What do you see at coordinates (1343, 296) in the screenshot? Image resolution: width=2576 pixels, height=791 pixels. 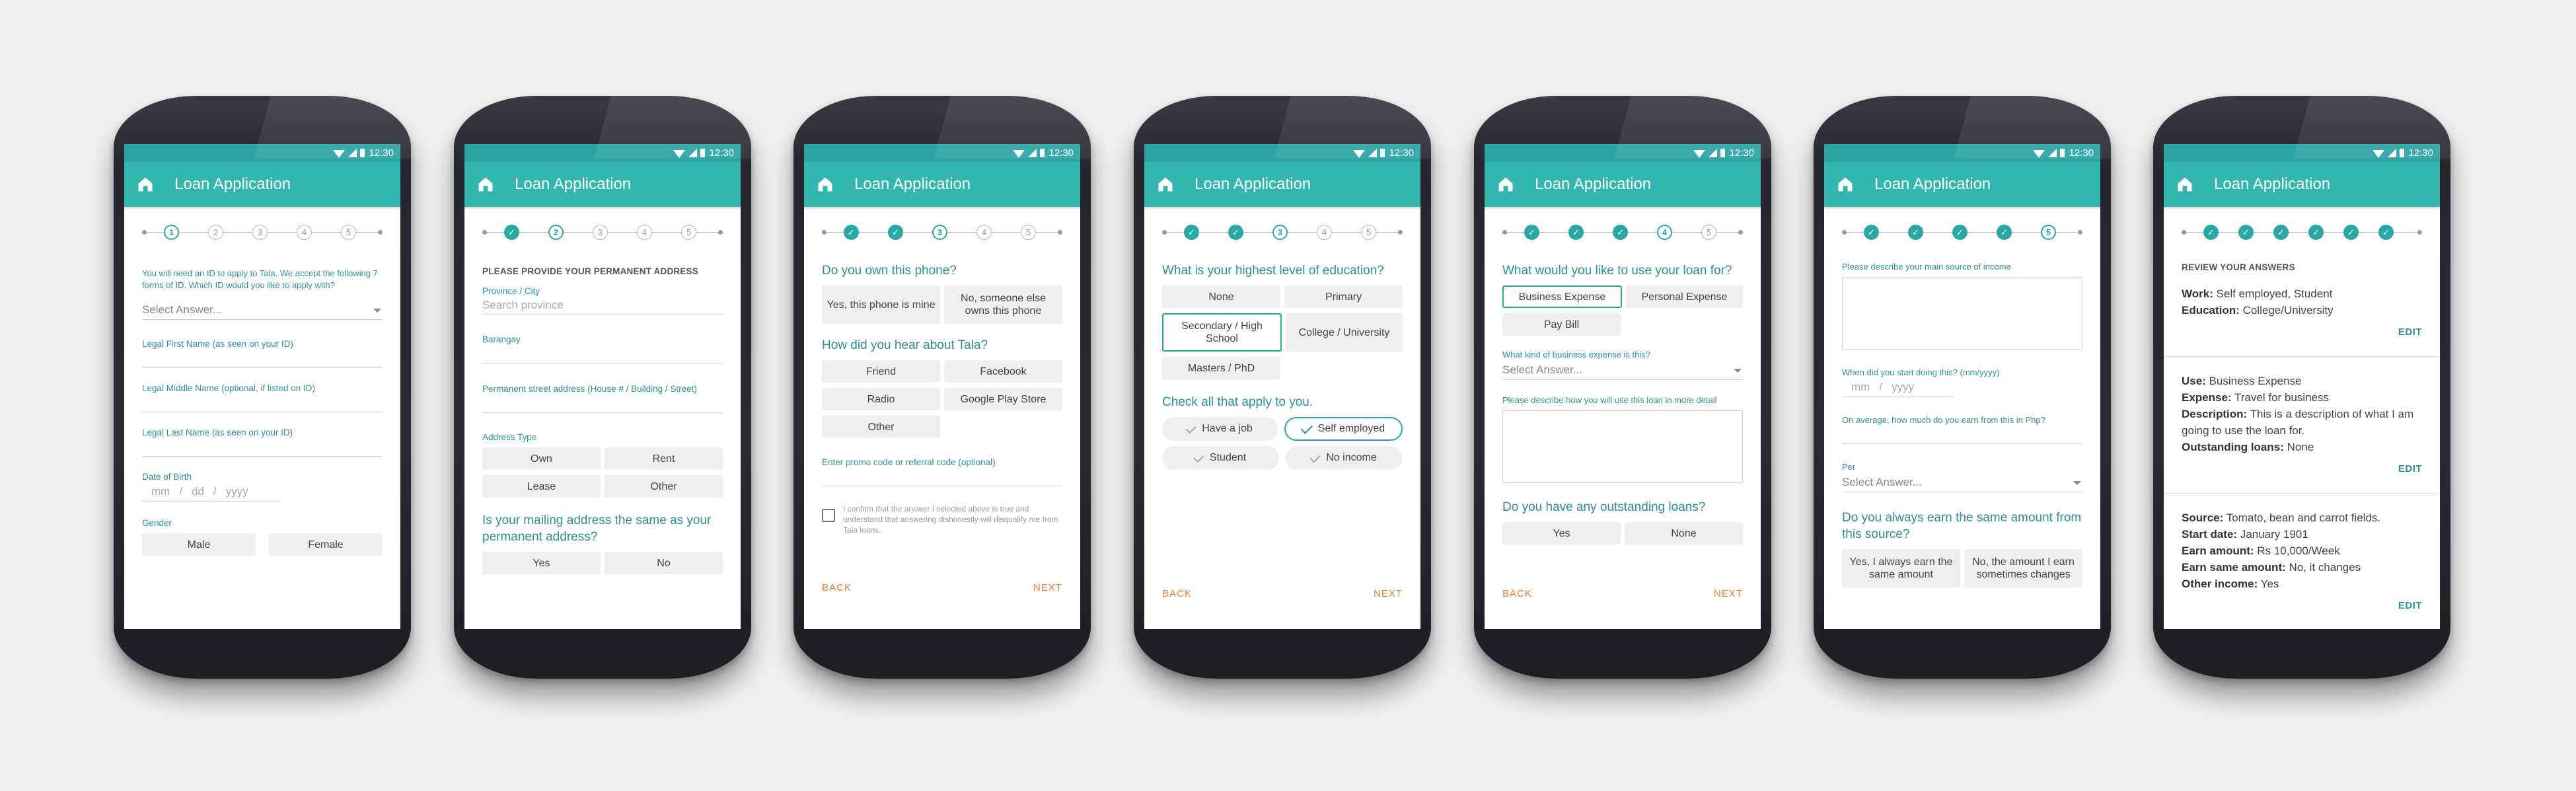 I see `primary-button: Primary` at bounding box center [1343, 296].